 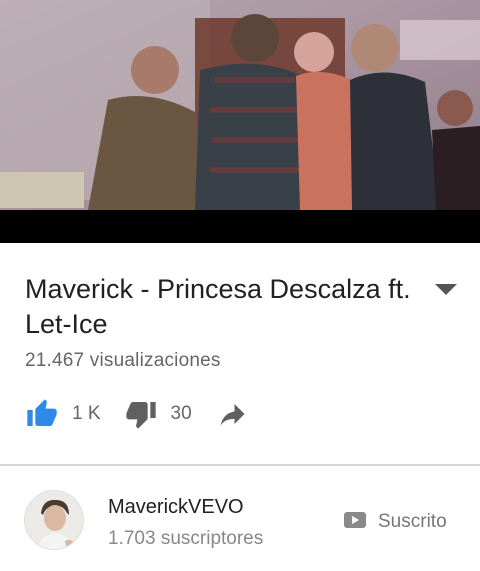 What do you see at coordinates (446, 290) in the screenshot?
I see `chevron-down-icon` at bounding box center [446, 290].